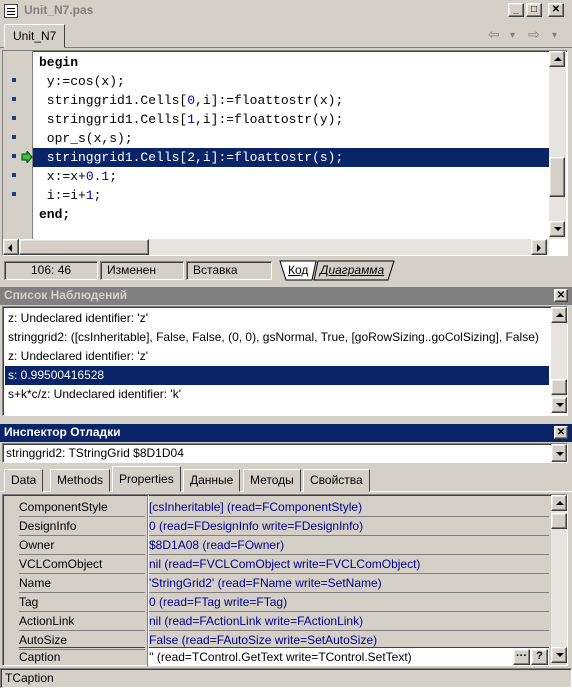  Describe the element at coordinates (336, 480) in the screenshot. I see `tab-svoistva: Свойства` at that location.